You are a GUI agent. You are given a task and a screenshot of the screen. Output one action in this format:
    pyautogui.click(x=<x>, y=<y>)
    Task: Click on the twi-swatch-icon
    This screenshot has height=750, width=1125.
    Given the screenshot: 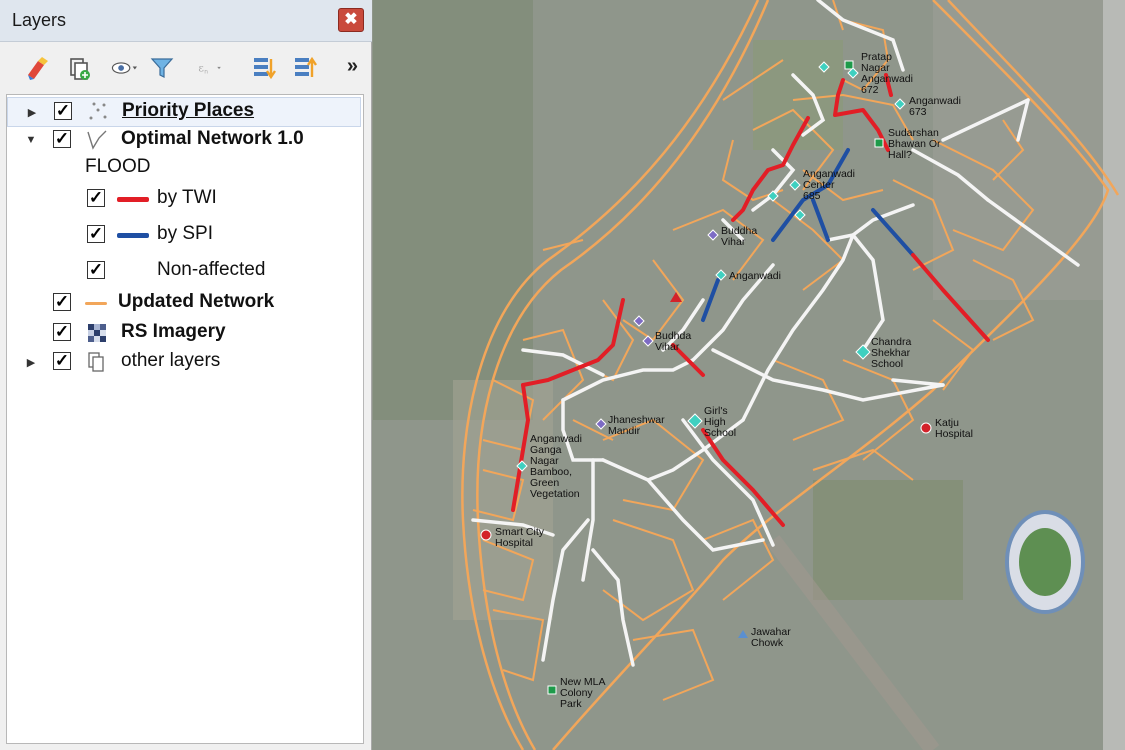 What is the action you would take?
    pyautogui.click(x=133, y=199)
    